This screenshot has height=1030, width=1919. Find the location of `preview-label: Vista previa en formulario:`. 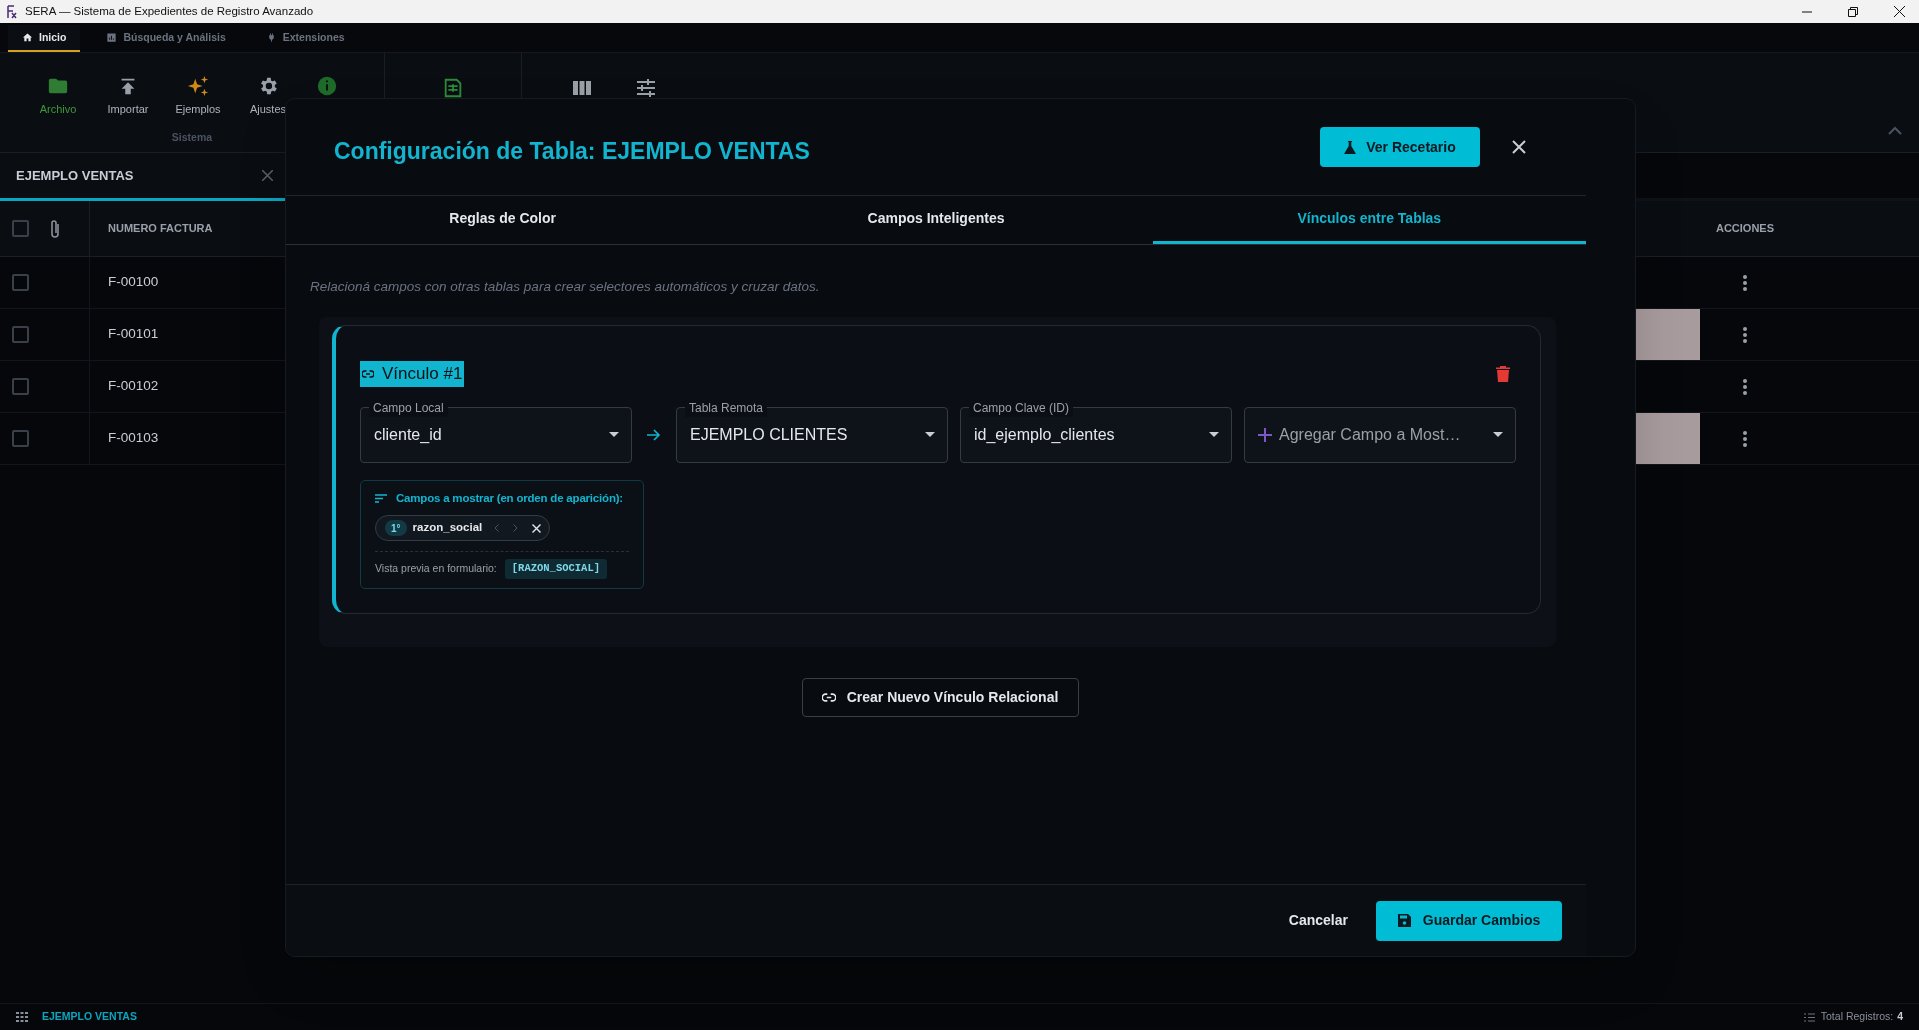

preview-label: Vista previa en formulario: is located at coordinates (436, 568).